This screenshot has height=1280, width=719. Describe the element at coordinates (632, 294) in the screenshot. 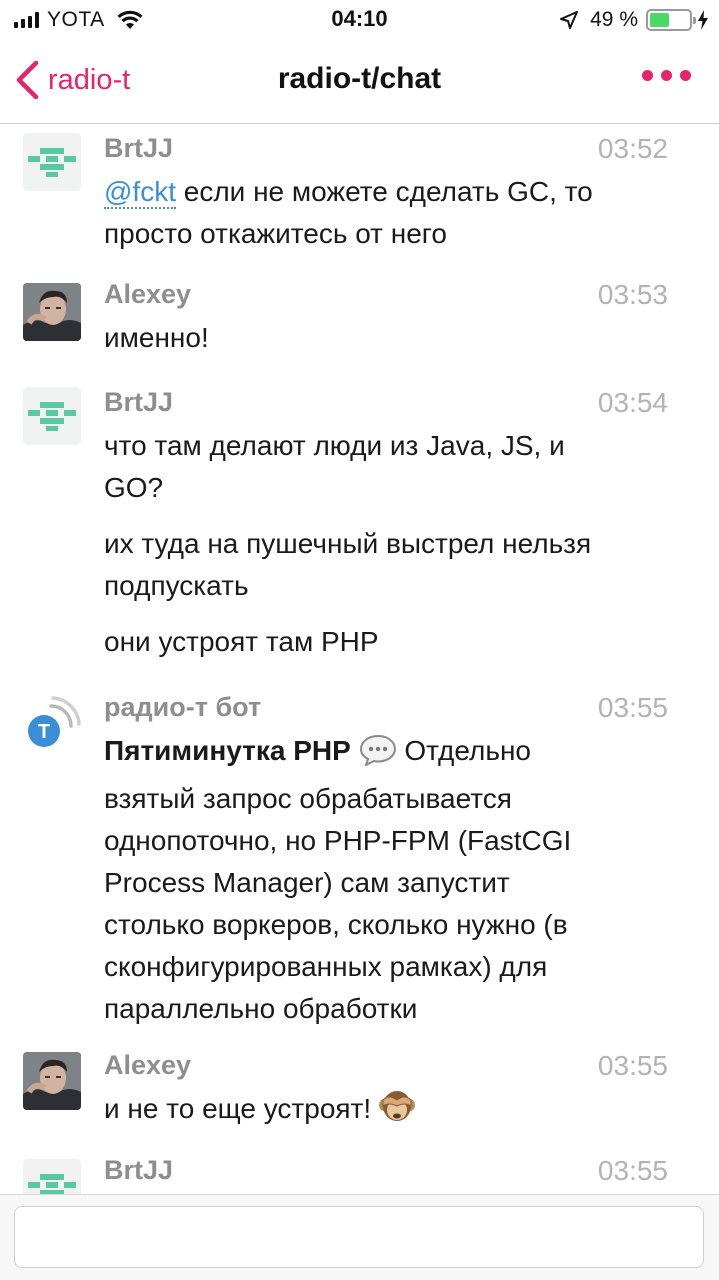

I see `message-time: 03:53` at that location.